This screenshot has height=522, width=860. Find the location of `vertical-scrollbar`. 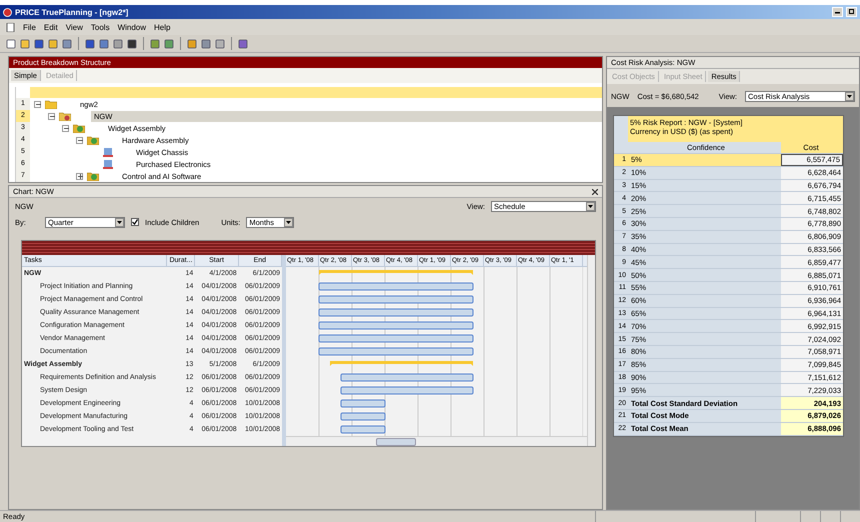

vertical-scrollbar is located at coordinates (591, 350).